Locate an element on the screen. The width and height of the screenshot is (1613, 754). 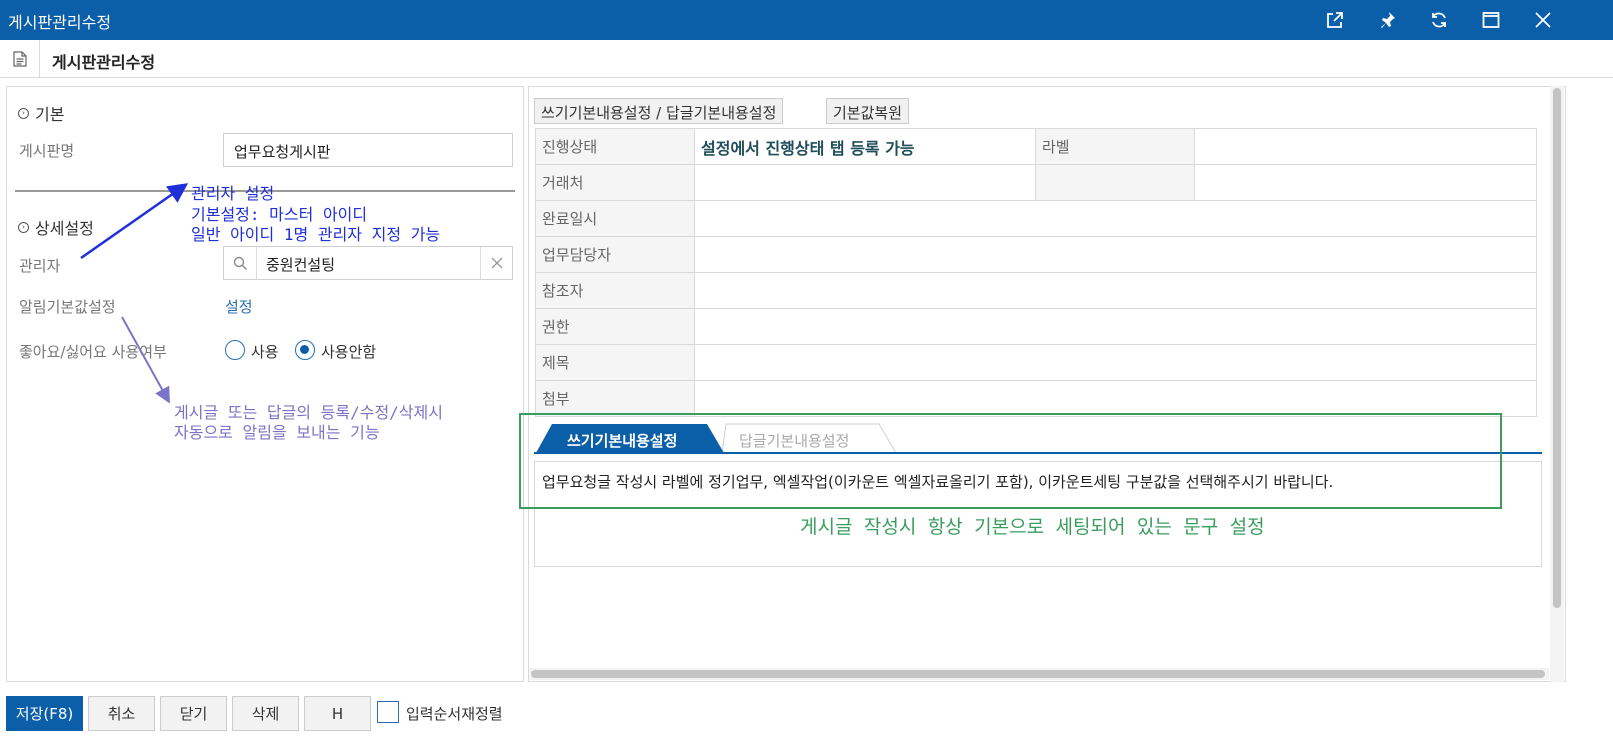
annotation-admin-line2: 일반 아이디 1명 관리자 지정 가능 is located at coordinates (316, 234).